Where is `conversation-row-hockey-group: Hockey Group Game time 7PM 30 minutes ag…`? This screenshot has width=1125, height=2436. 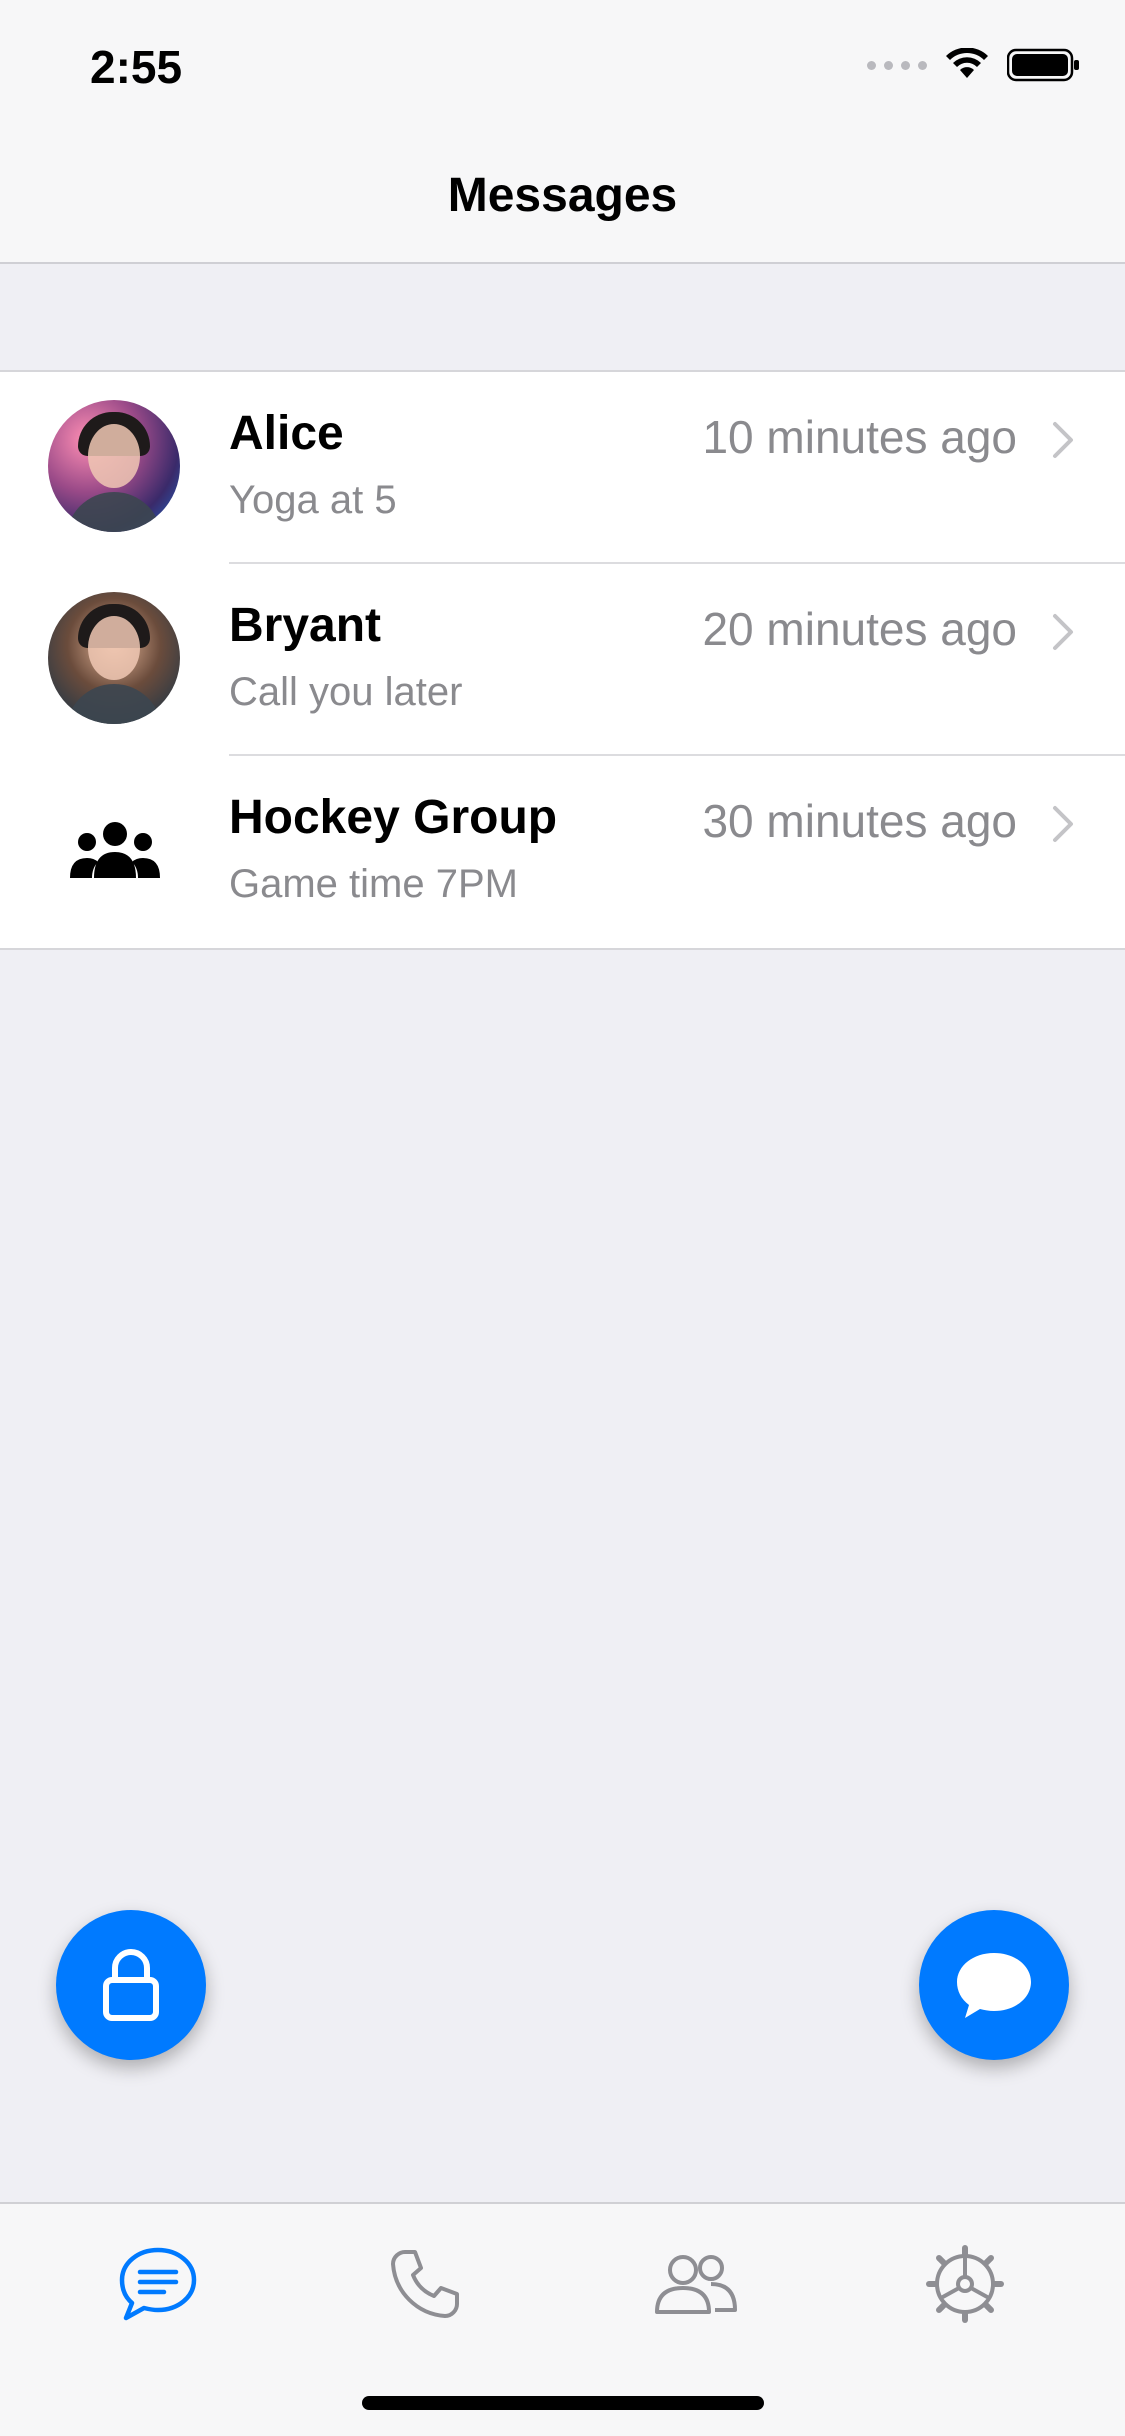
conversation-row-hockey-group: Hockey Group Game time 7PM 30 minutes ag… is located at coordinates (562, 852).